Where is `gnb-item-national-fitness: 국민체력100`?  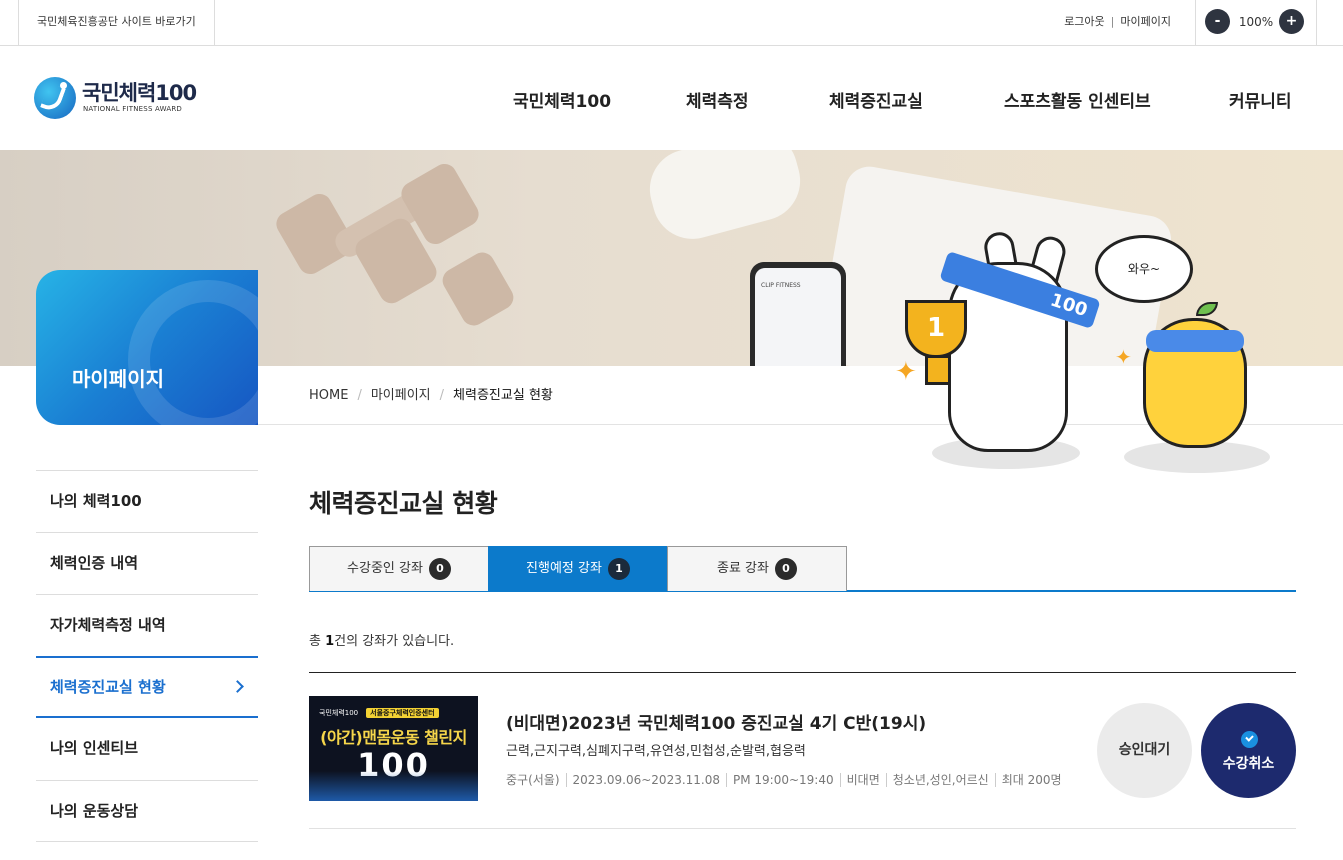
gnb-item-national-fitness: 국민체력100 is located at coordinates (562, 99).